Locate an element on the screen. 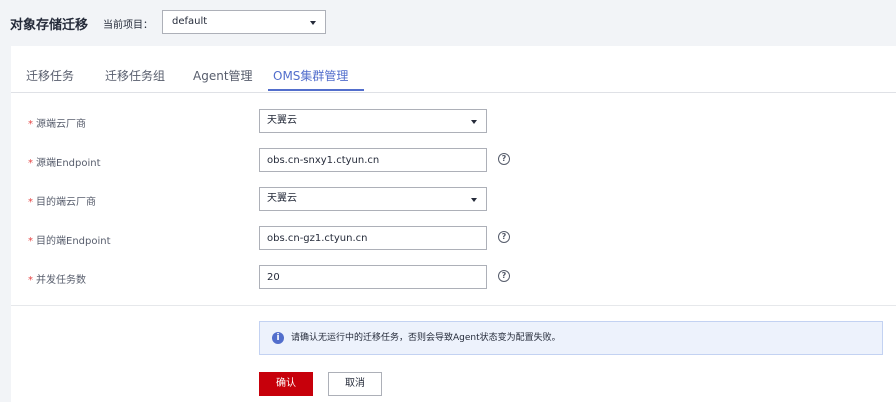  page-header: 对象存储迁移 当前项目： default is located at coordinates (448, 23).